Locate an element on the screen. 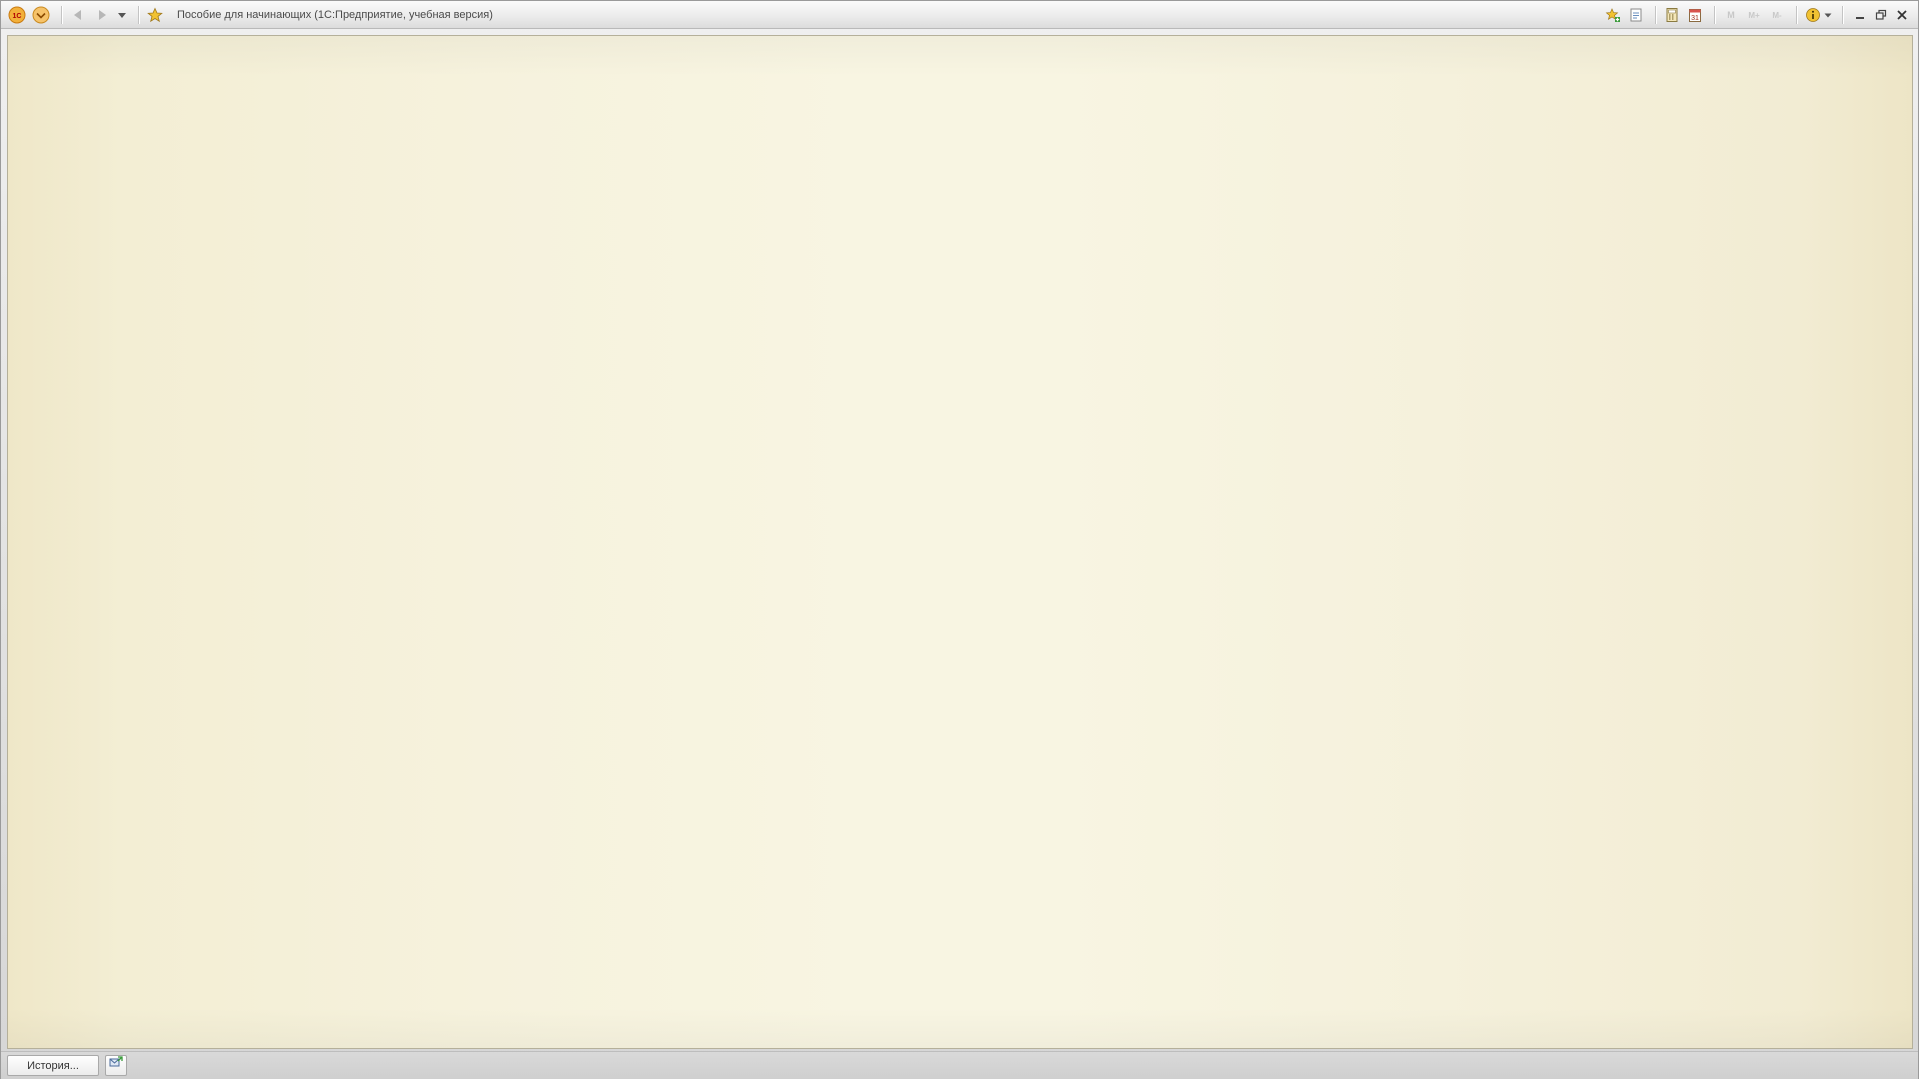  info-dropdown-icon is located at coordinates (1828, 15).